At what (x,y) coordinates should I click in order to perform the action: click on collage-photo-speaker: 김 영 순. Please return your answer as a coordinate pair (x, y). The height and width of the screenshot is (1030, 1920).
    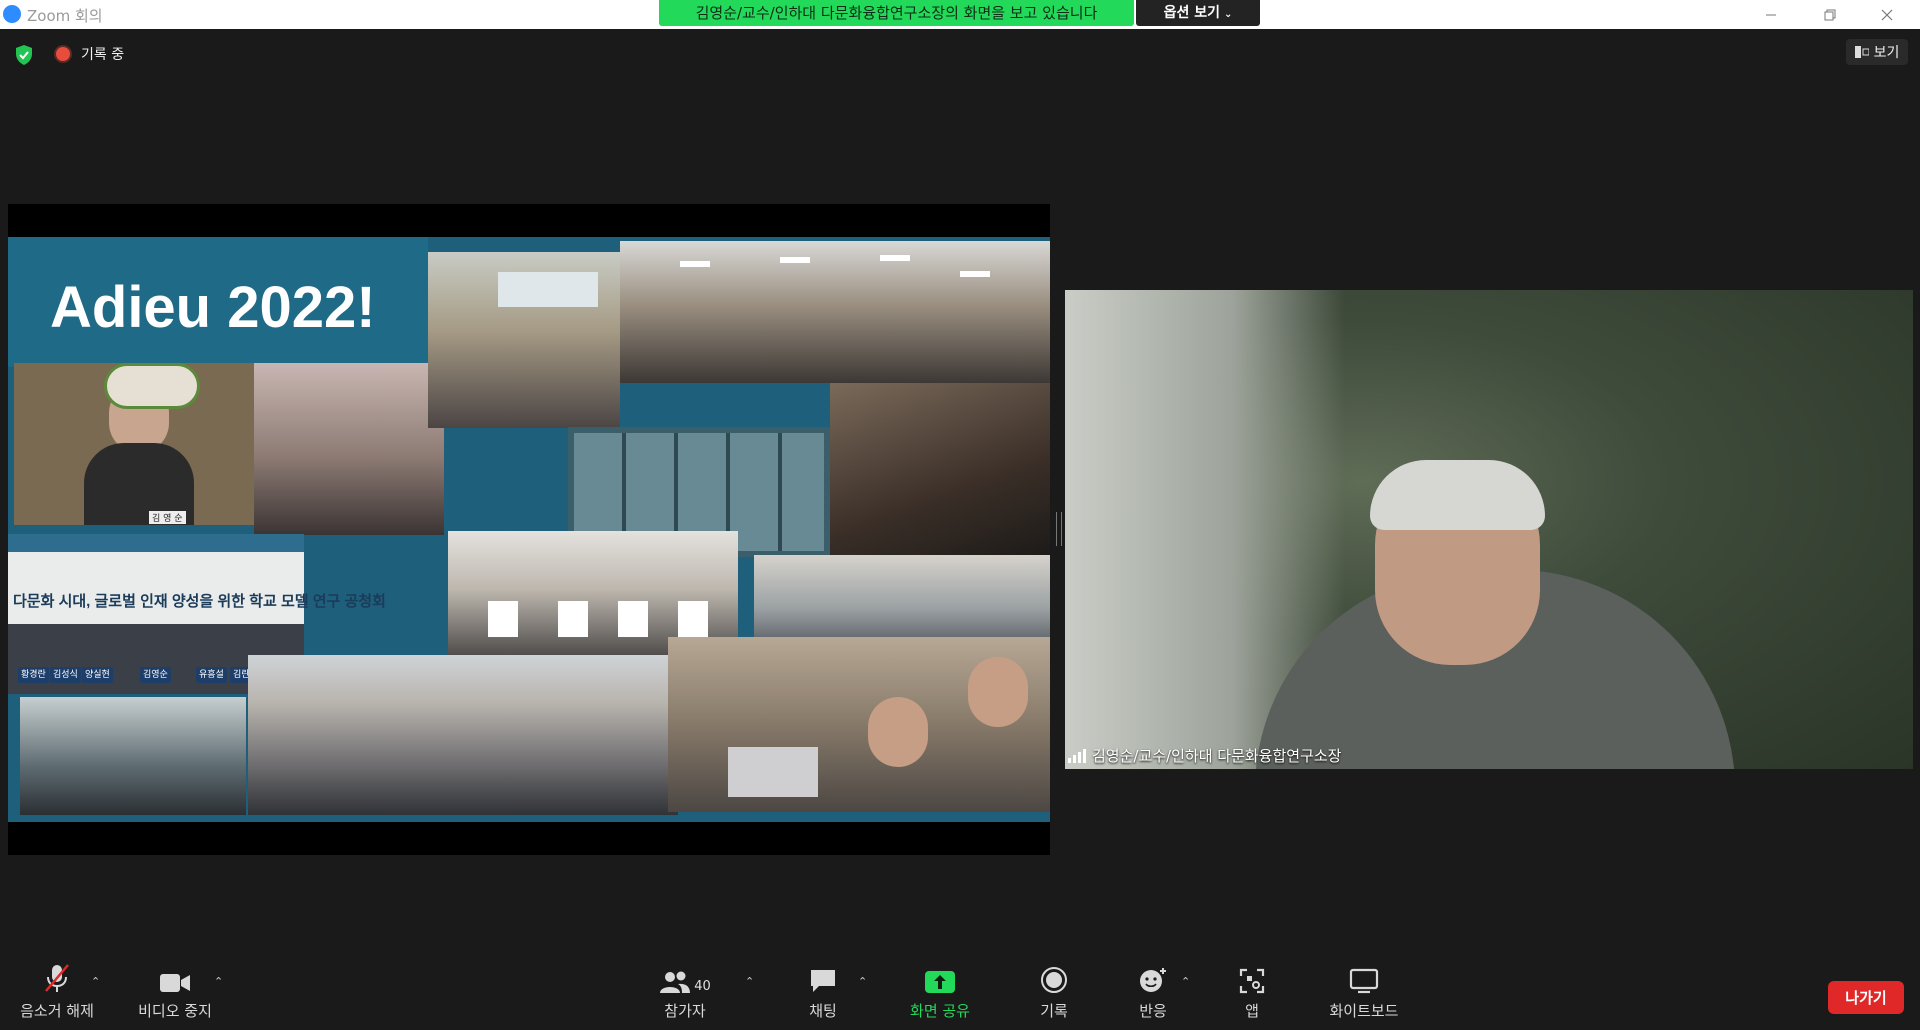
    Looking at the image, I should click on (134, 444).